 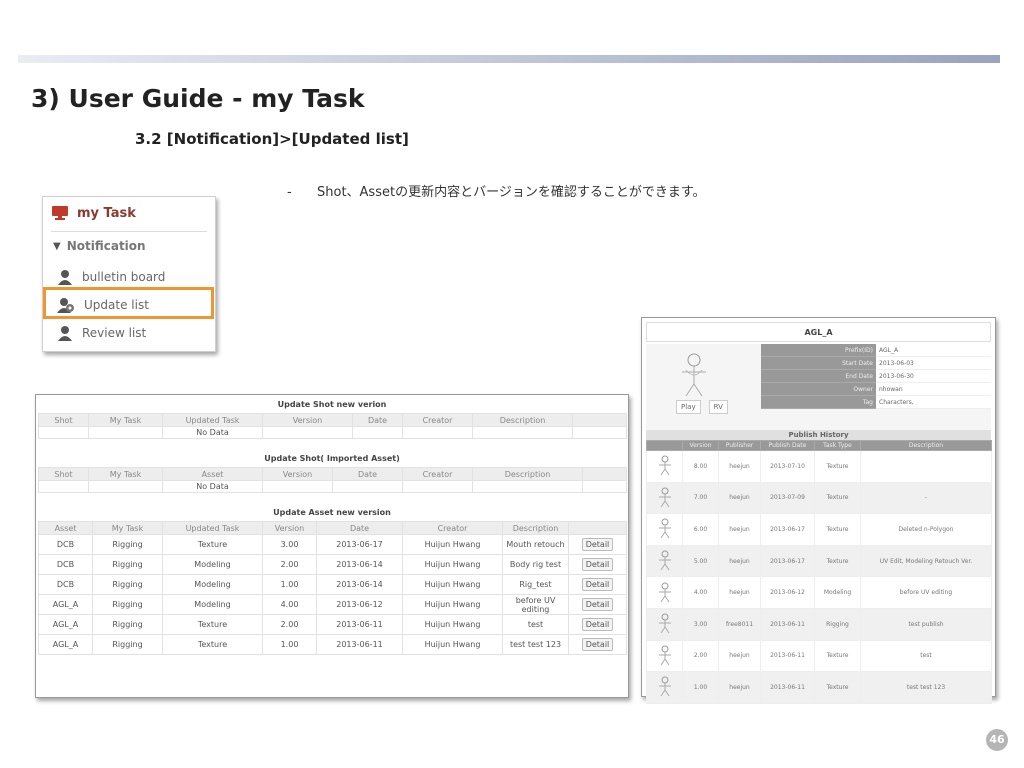 What do you see at coordinates (926, 656) in the screenshot?
I see `table-cell: test` at bounding box center [926, 656].